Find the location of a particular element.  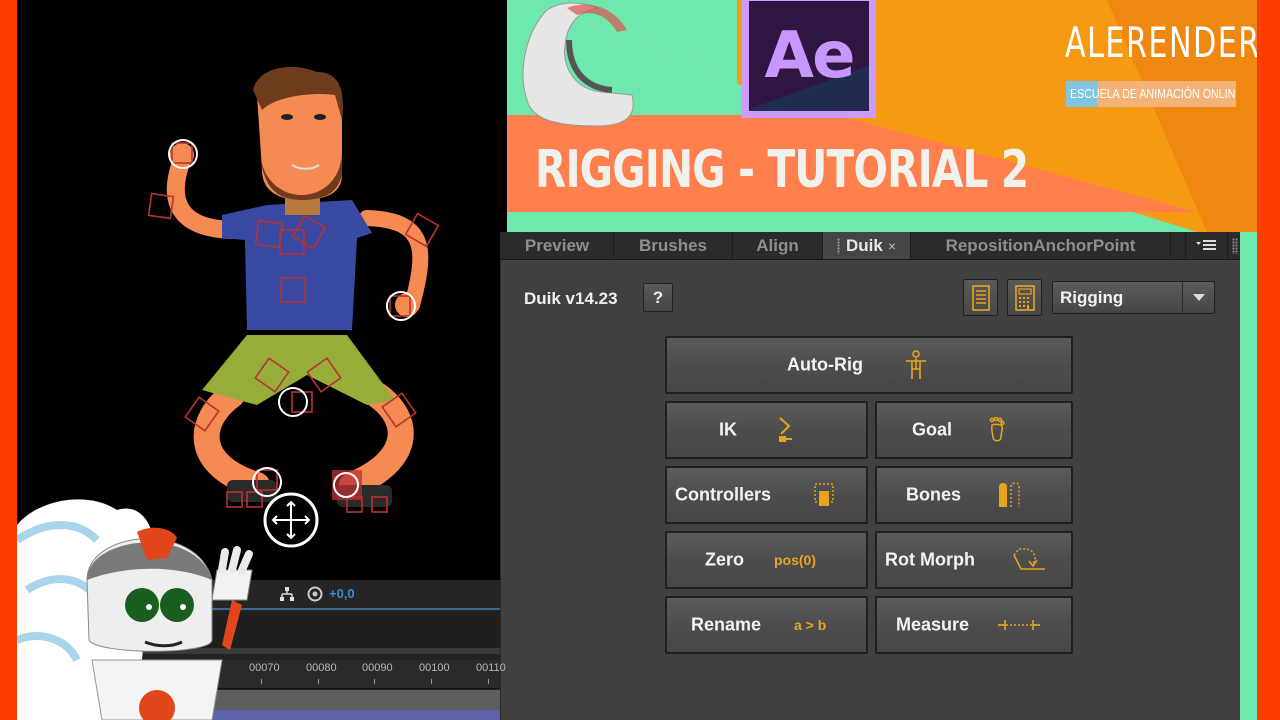

tab-duik: Duik × is located at coordinates (867, 245).